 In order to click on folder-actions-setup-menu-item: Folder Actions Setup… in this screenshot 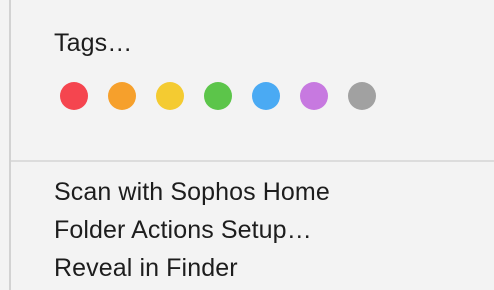, I will do `click(183, 230)`.